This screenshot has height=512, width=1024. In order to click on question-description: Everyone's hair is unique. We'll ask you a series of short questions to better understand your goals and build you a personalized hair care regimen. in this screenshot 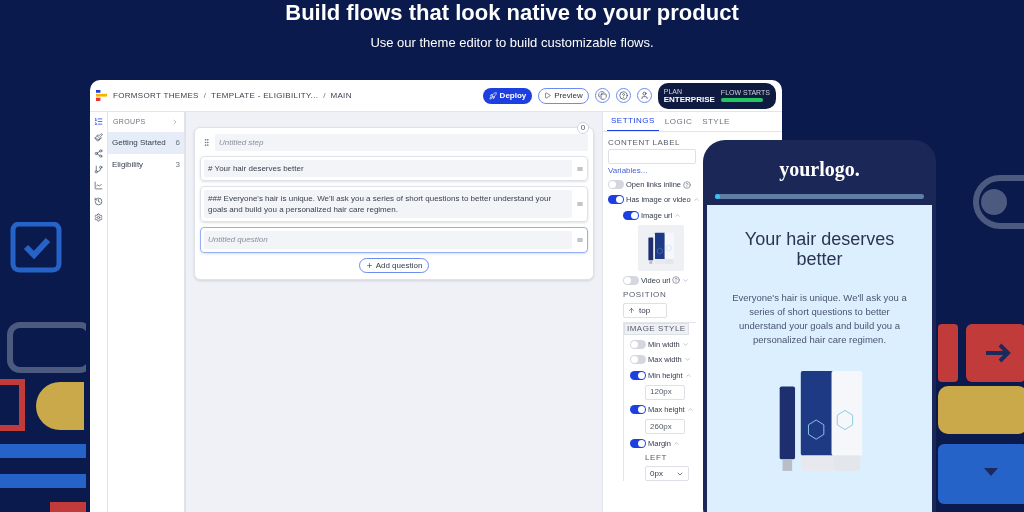, I will do `click(819, 319)`.